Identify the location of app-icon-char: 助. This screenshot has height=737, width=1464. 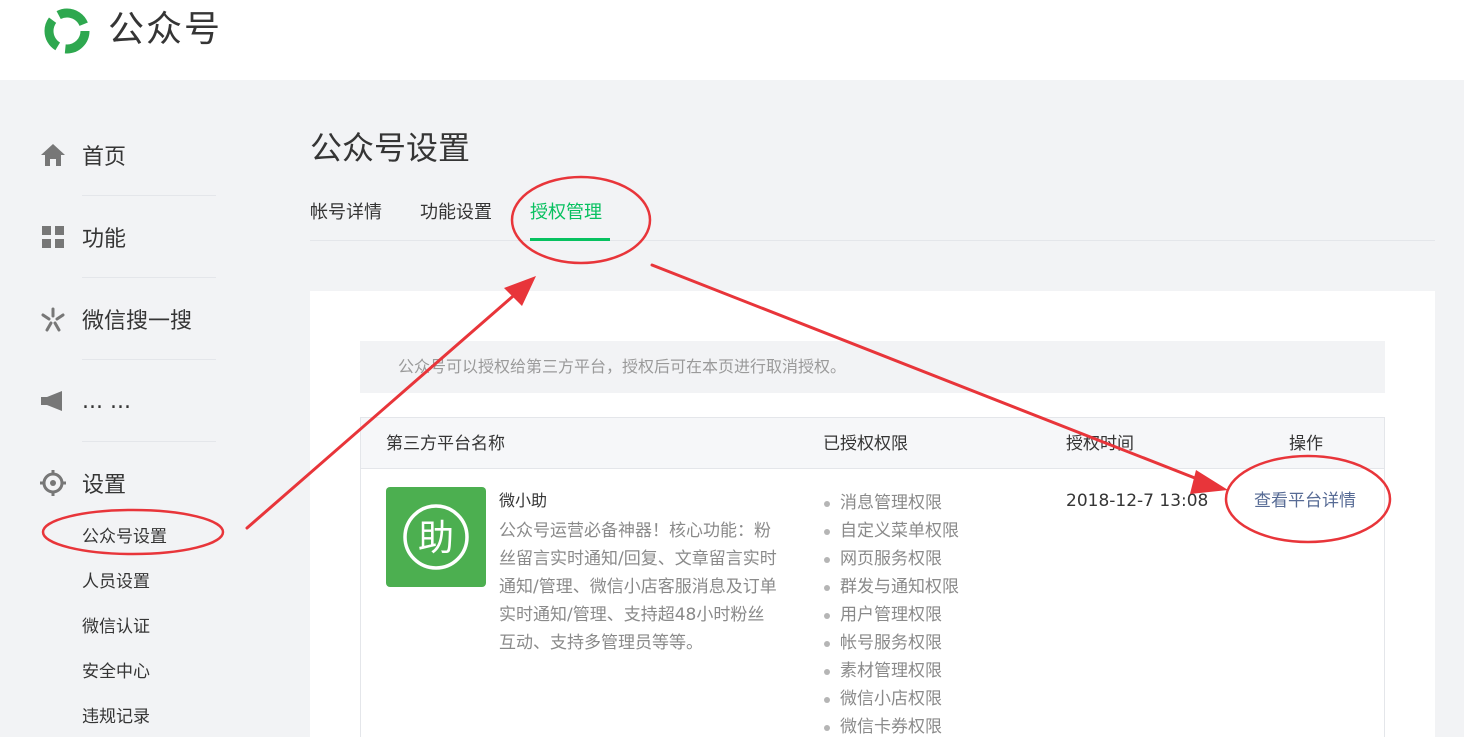
(436, 538).